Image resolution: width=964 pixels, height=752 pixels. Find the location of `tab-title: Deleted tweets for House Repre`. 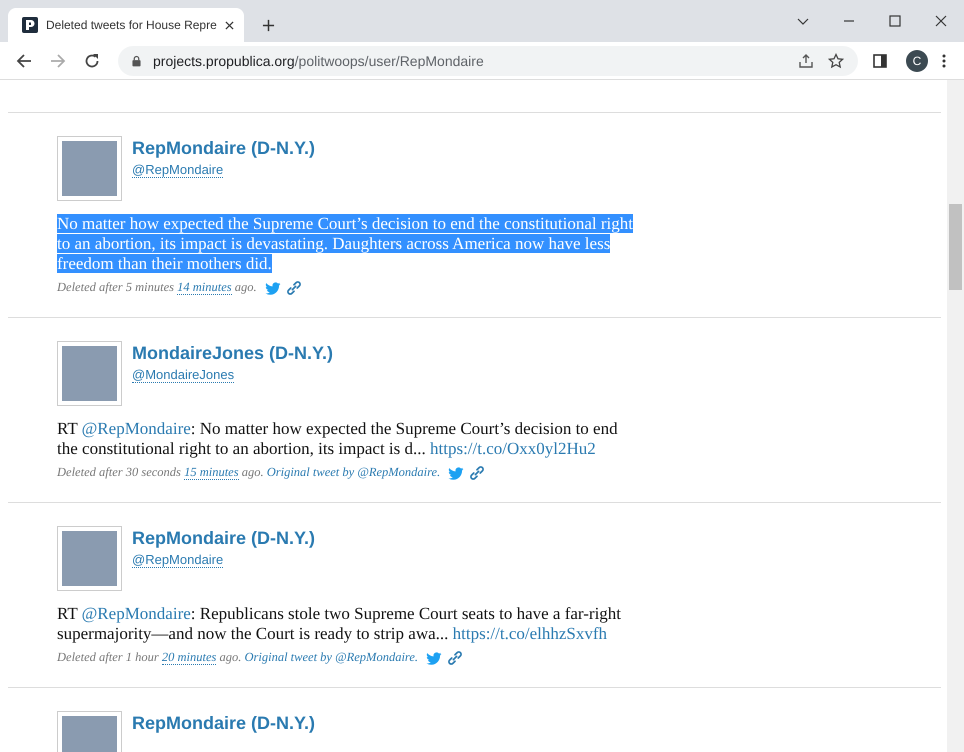

tab-title: Deleted tweets for House Repre is located at coordinates (131, 25).